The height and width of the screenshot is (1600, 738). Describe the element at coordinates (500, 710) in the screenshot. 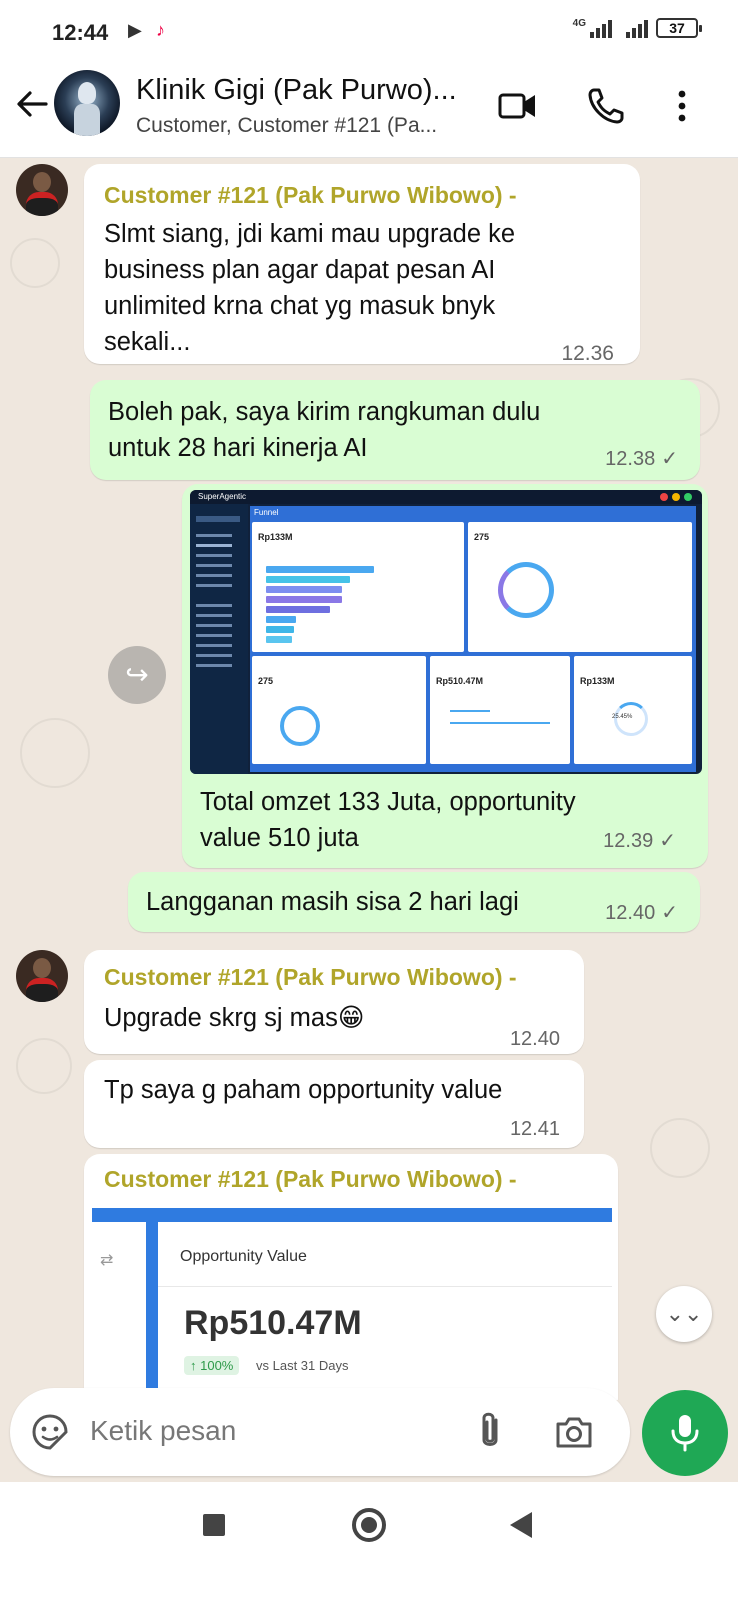

I see `opportunity-value-card: Rp510.47M` at that location.